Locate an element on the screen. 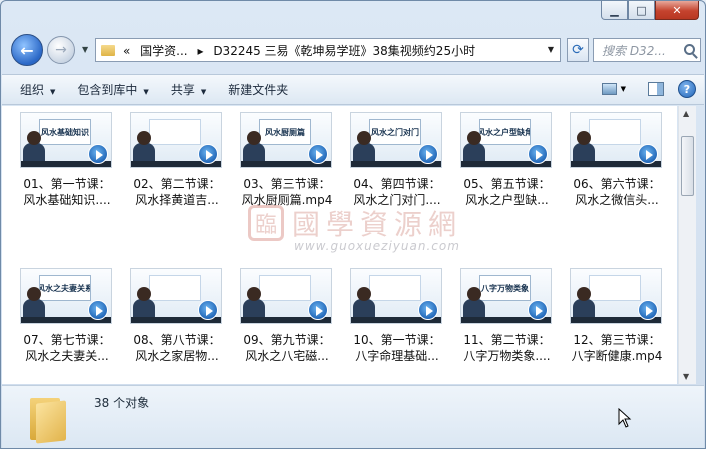  details-pane: 38 个对象 is located at coordinates (353, 416).